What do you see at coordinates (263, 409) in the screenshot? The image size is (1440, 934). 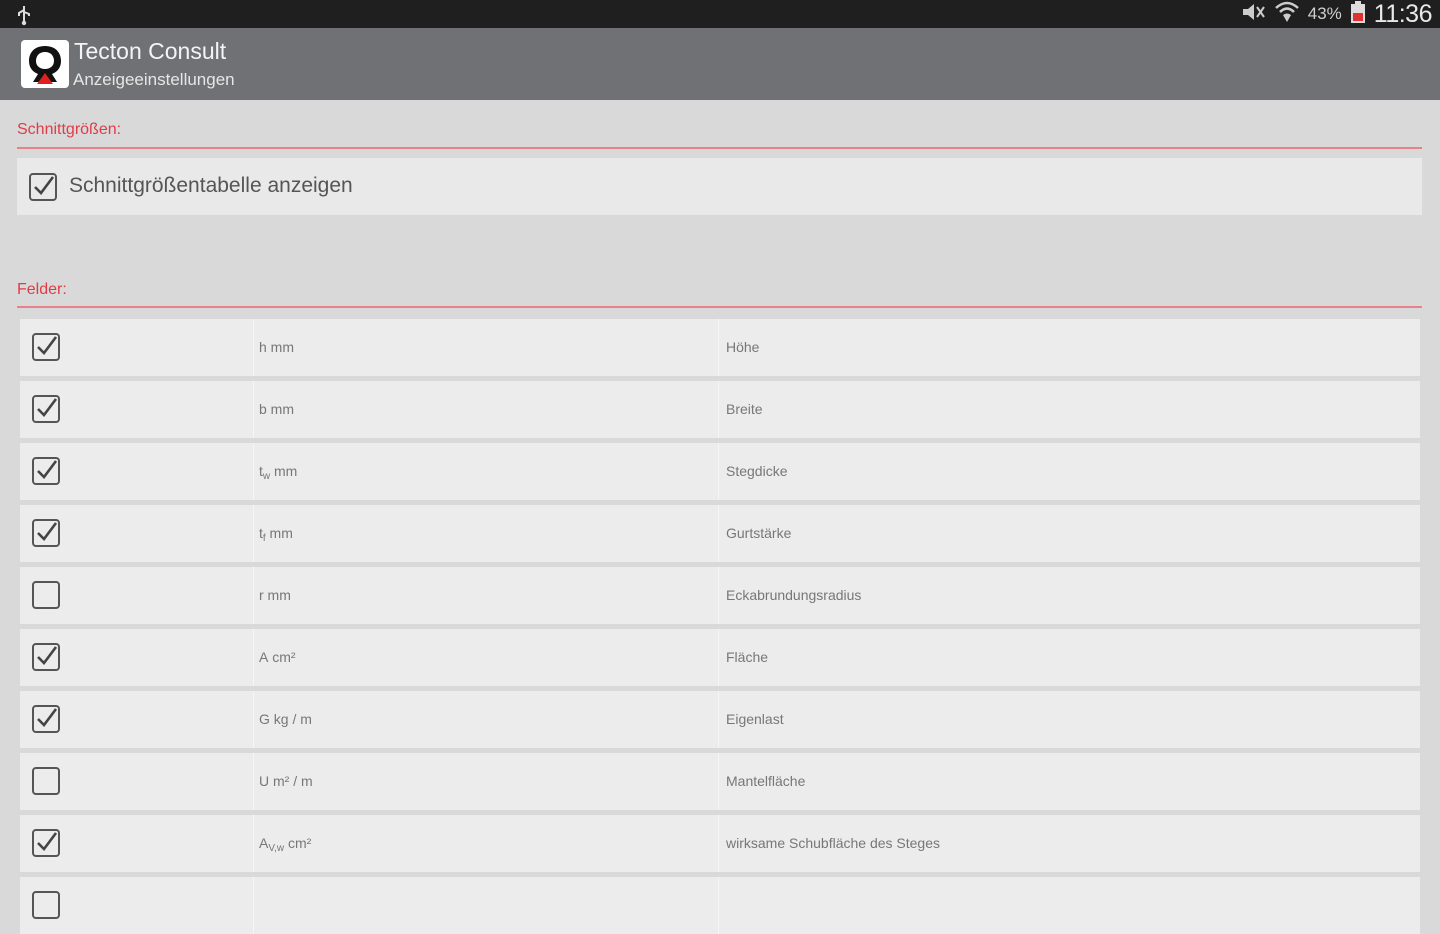 I see `symbol-main: b` at bounding box center [263, 409].